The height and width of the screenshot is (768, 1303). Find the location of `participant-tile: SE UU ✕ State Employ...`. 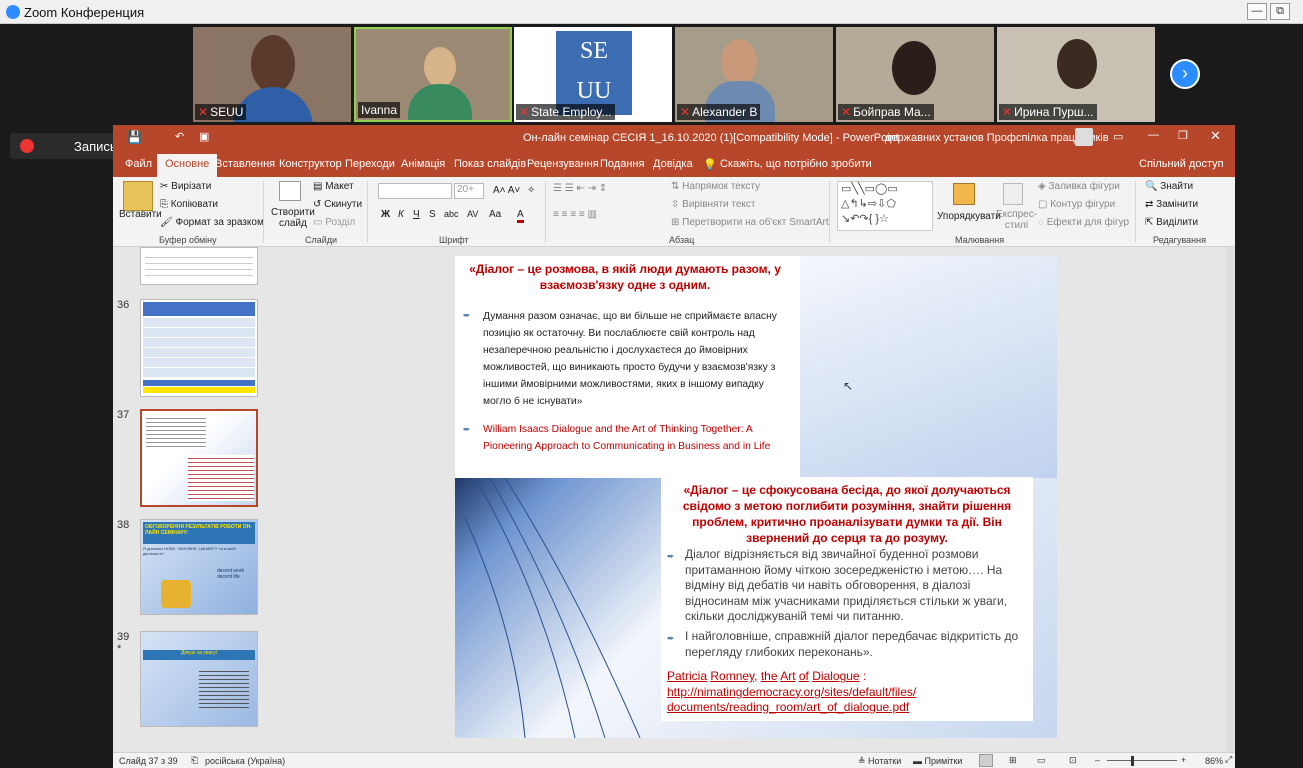

participant-tile: SE UU ✕ State Employ... is located at coordinates (593, 74).